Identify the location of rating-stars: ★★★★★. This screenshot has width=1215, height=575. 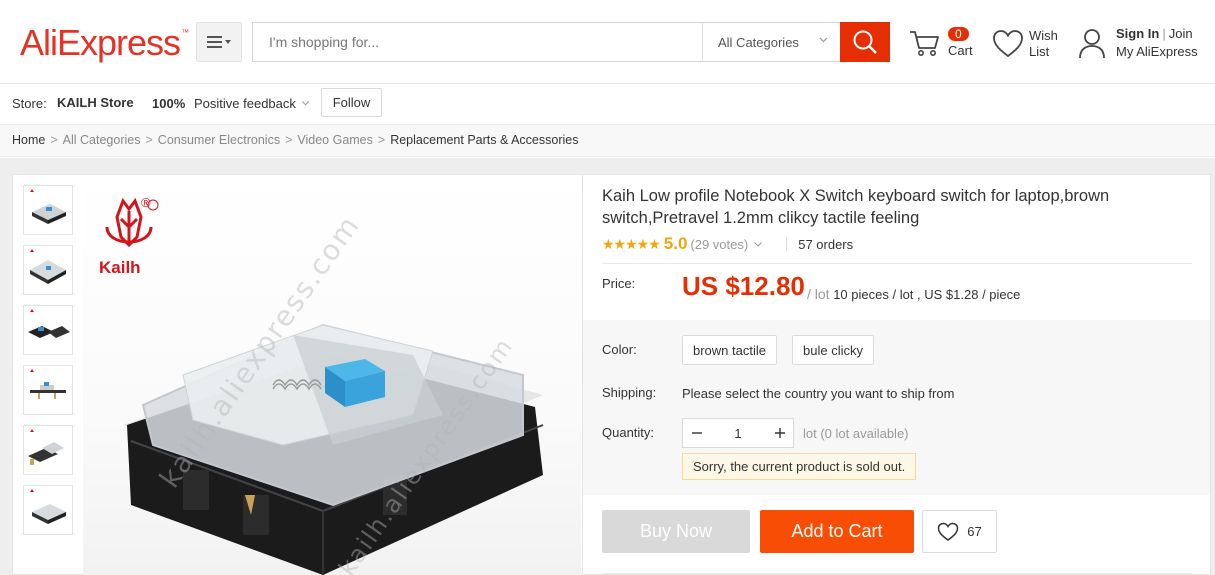
(631, 243).